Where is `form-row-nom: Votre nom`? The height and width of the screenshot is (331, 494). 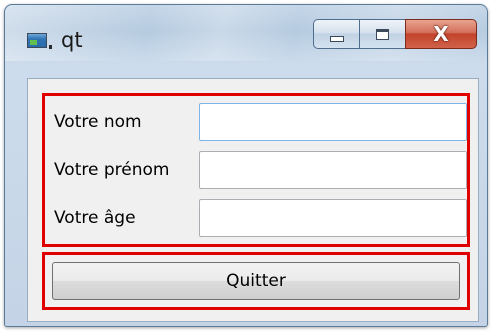
form-row-nom: Votre nom is located at coordinates (256, 123).